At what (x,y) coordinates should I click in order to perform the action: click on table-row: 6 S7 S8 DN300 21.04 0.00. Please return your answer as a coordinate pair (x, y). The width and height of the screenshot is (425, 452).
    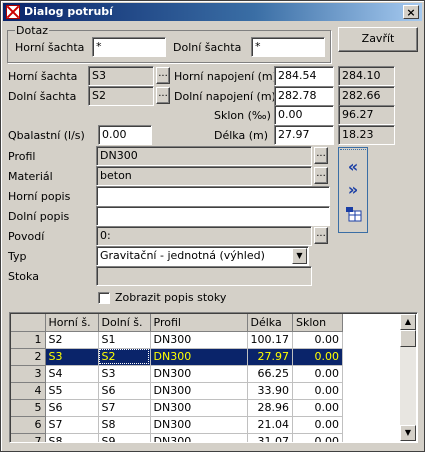
    Looking at the image, I should click on (177, 425).